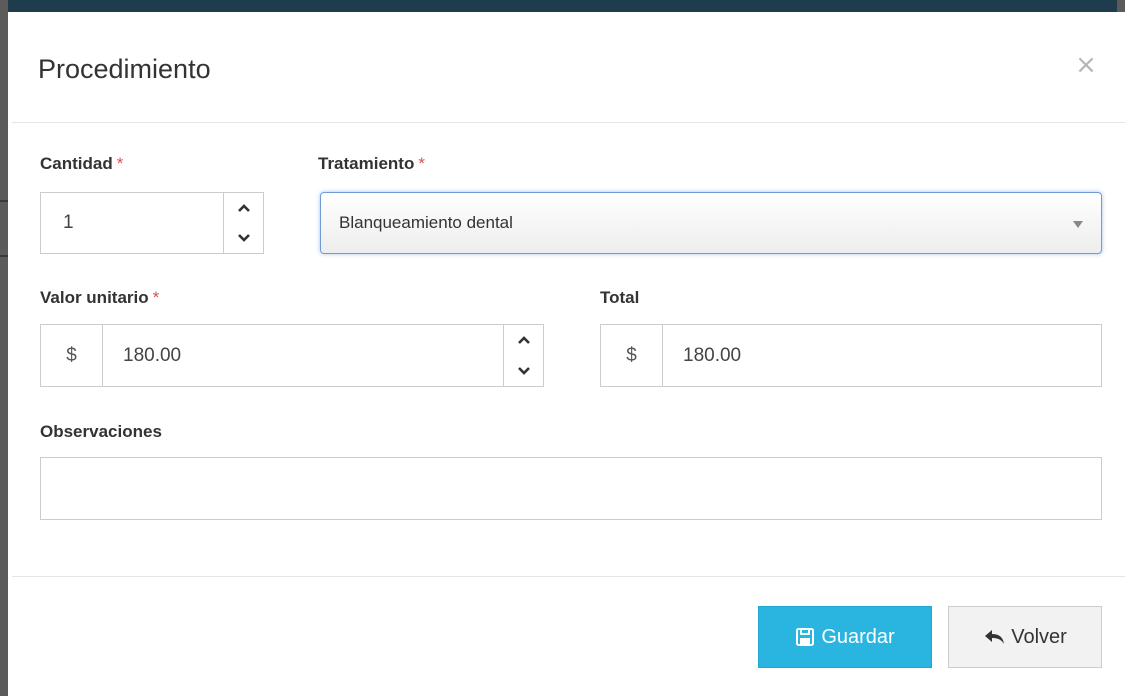 The image size is (1125, 697). I want to click on tratamiento-selected-value: Blanqueamiento dental, so click(426, 222).